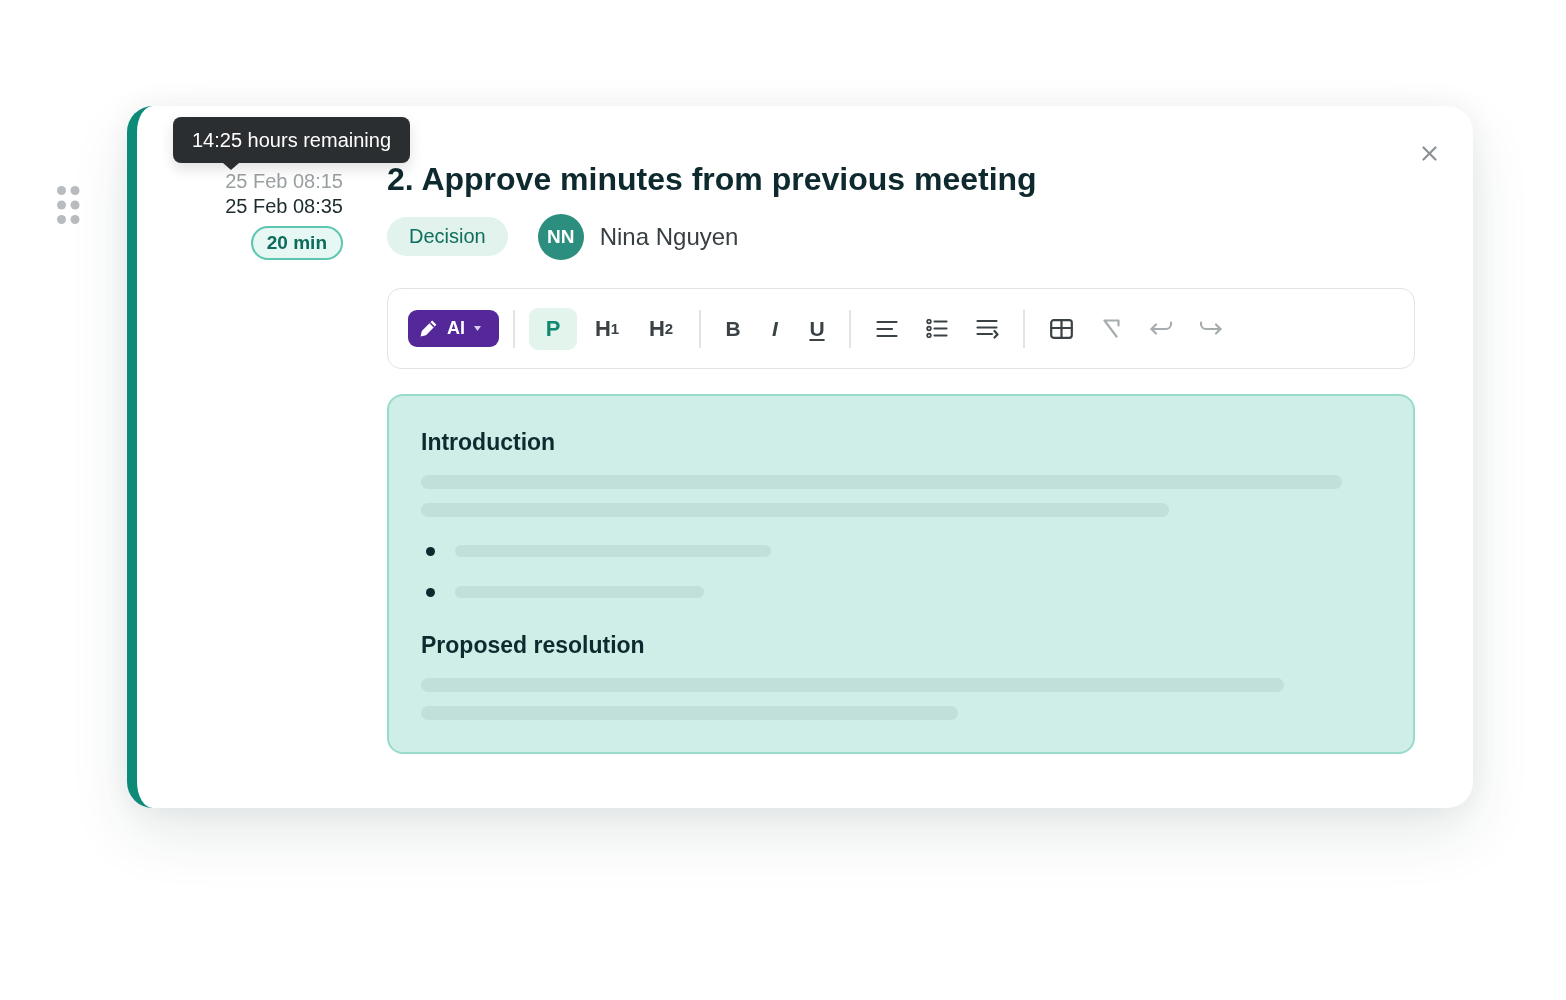 The width and height of the screenshot is (1566, 1000). I want to click on avatar: NN, so click(560, 236).